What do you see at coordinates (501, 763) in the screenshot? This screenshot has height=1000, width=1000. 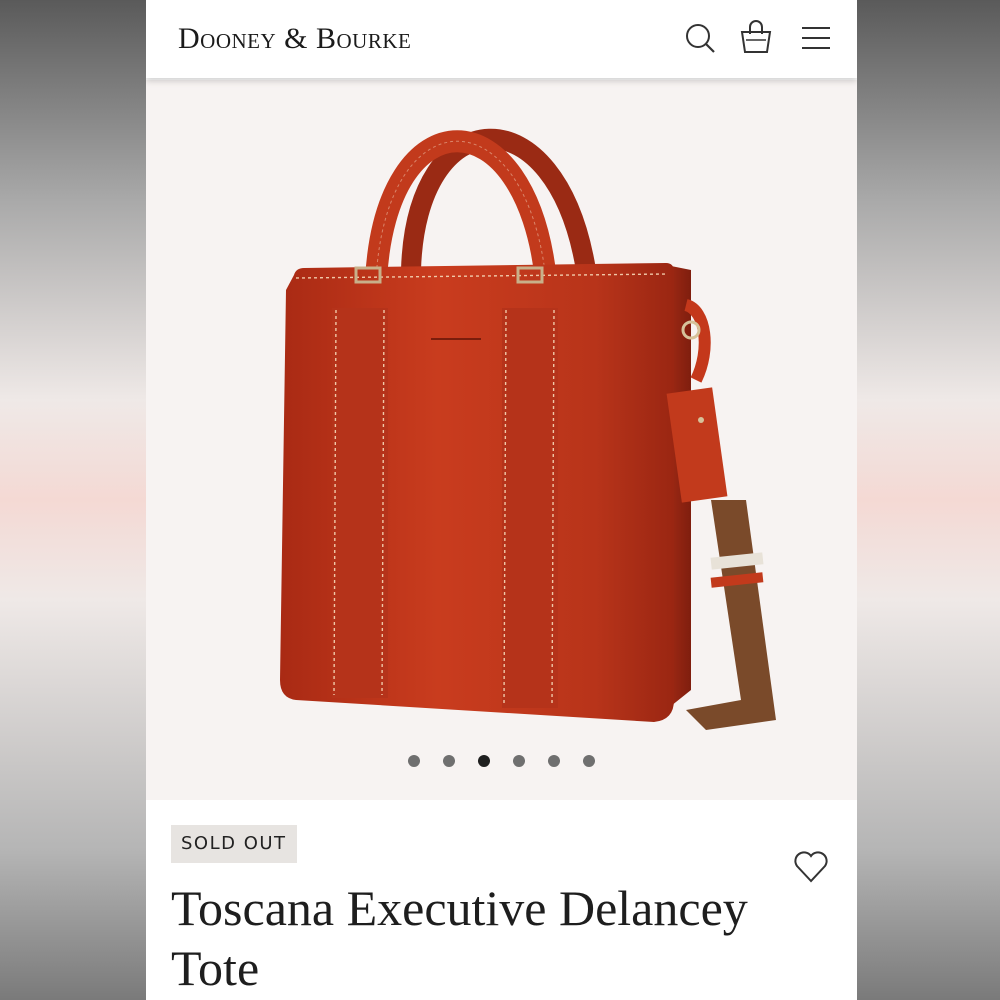 I see `gallery-pagination` at bounding box center [501, 763].